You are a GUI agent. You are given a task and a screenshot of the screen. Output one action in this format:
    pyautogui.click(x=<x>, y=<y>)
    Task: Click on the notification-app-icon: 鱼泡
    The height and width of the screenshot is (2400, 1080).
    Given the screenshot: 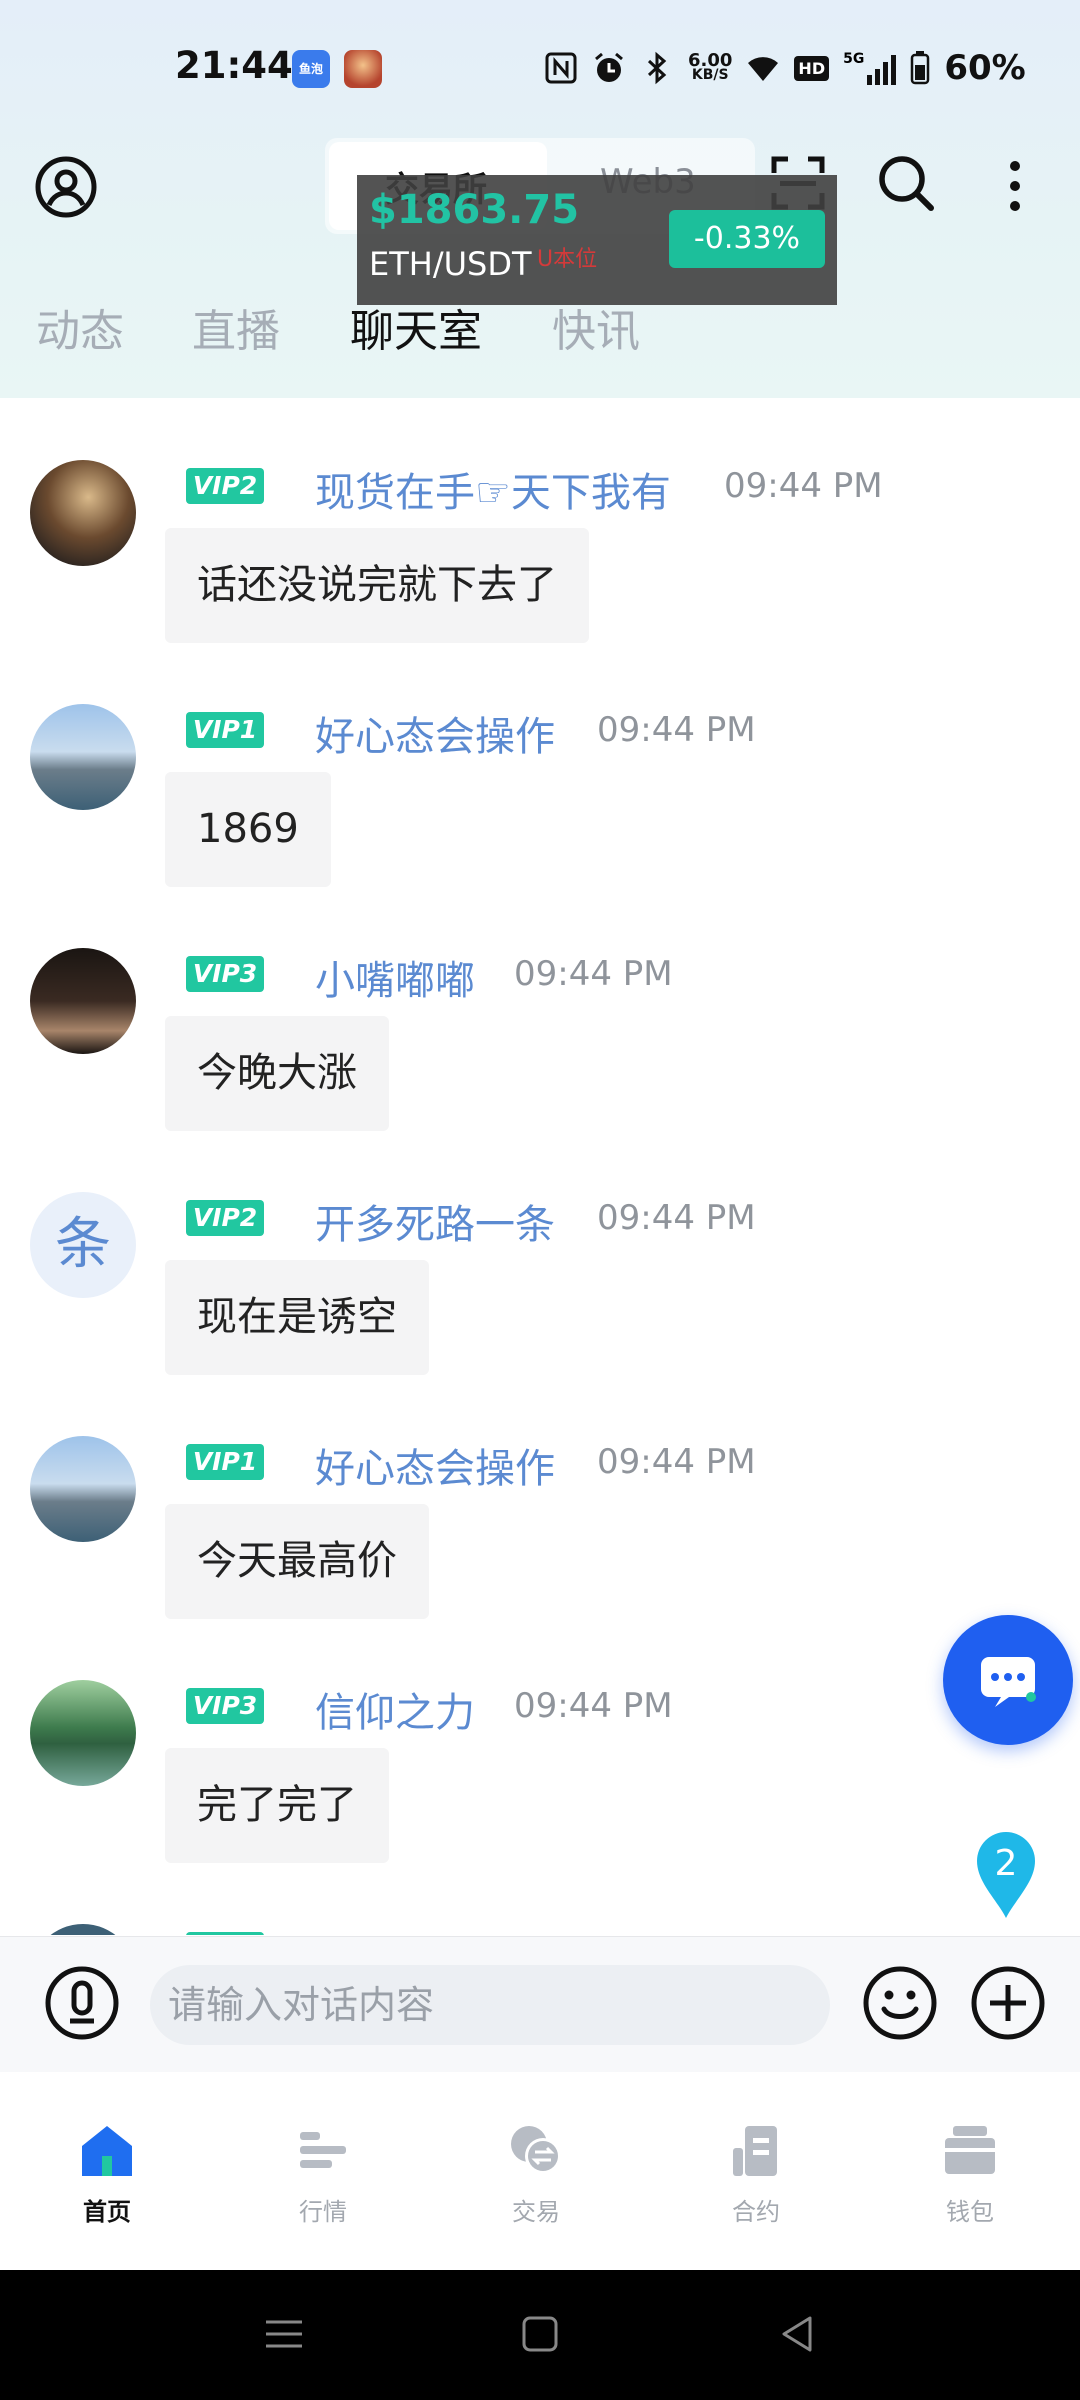 What is the action you would take?
    pyautogui.click(x=311, y=69)
    